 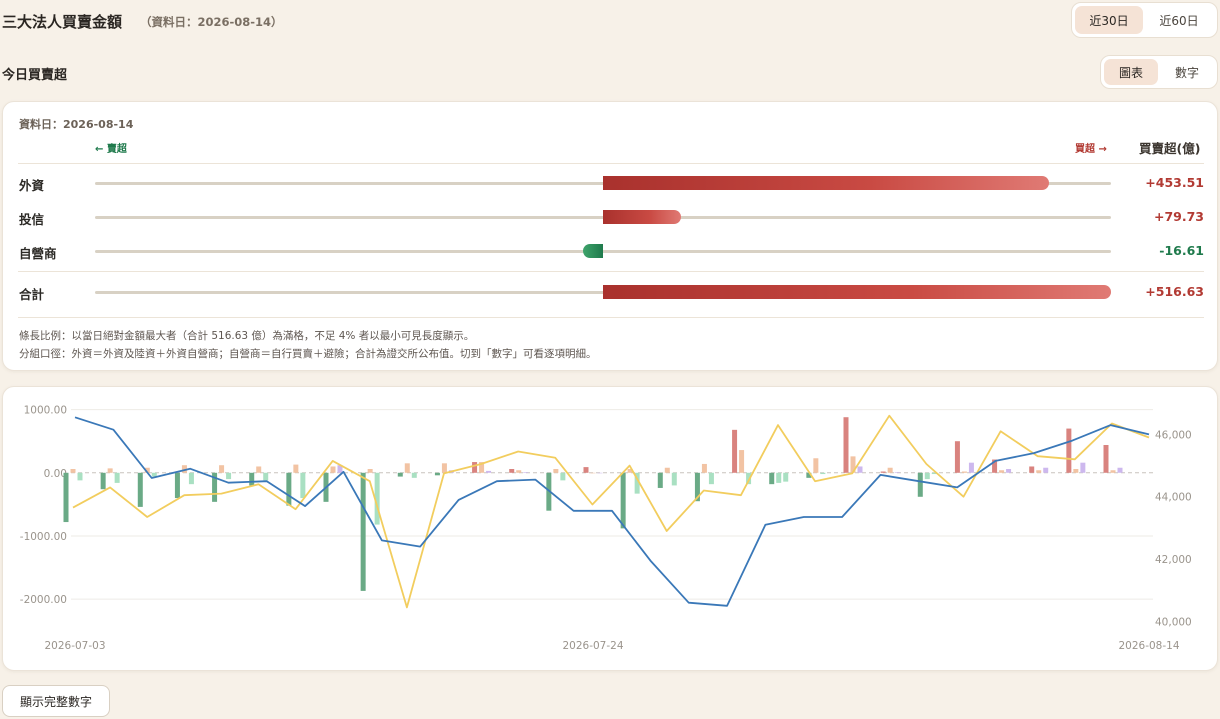 What do you see at coordinates (45, 411) in the screenshot?
I see `left-axis-tick: 1000.00` at bounding box center [45, 411].